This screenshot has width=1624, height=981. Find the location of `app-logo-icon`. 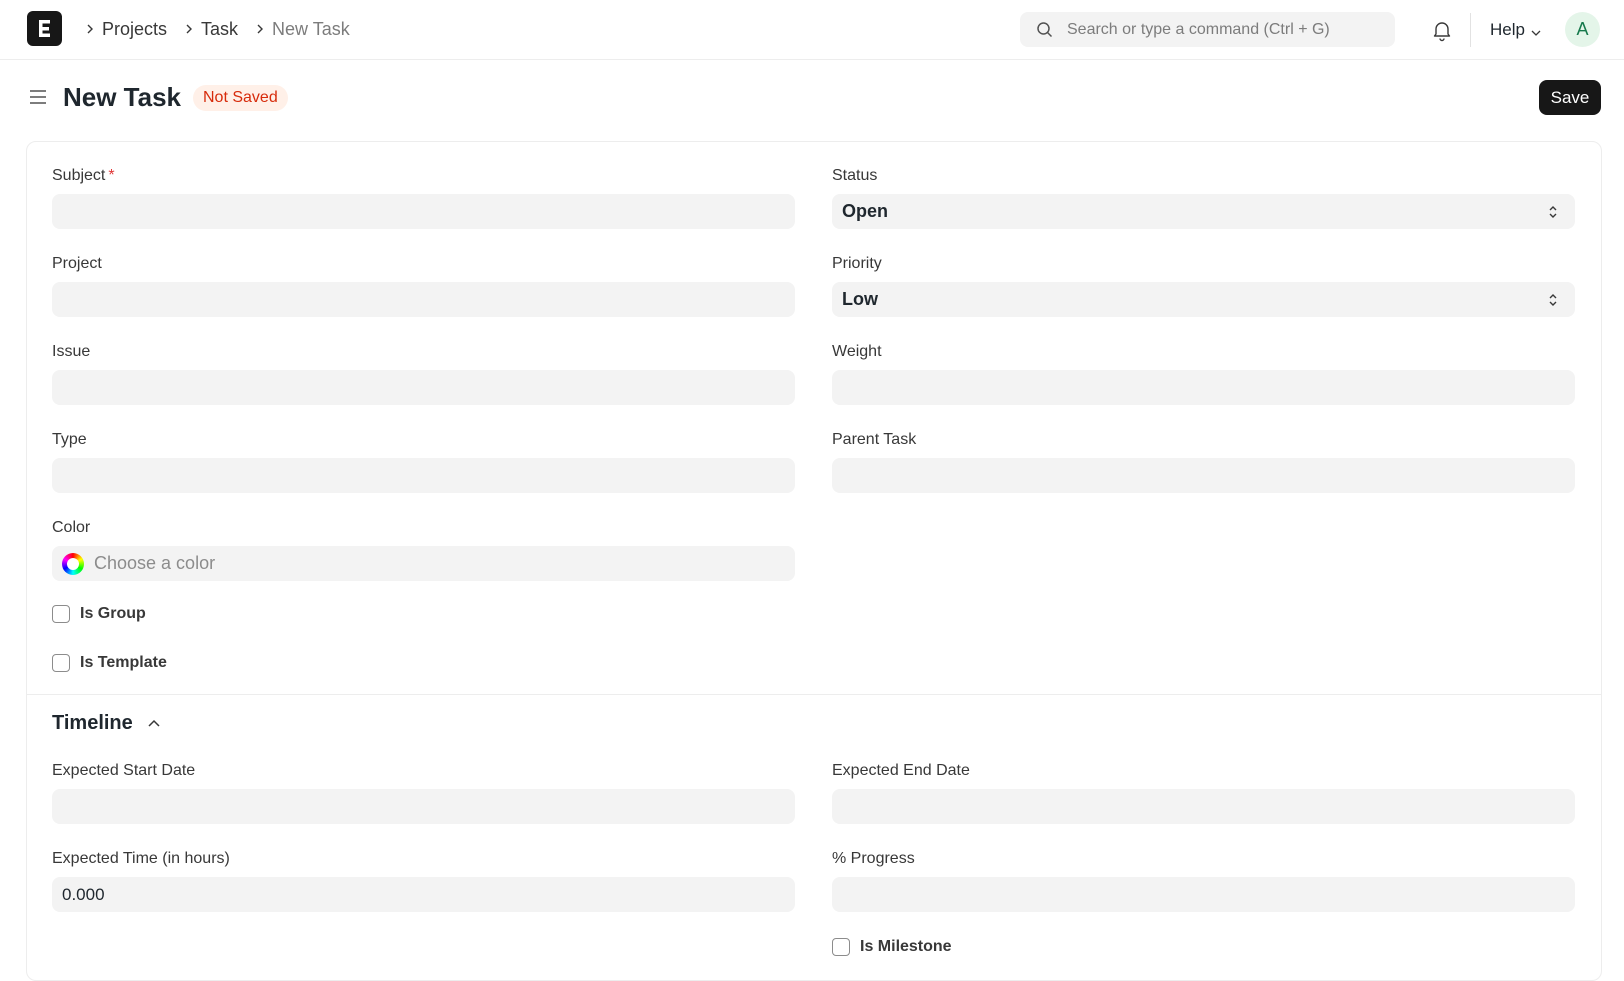

app-logo-icon is located at coordinates (44, 28).